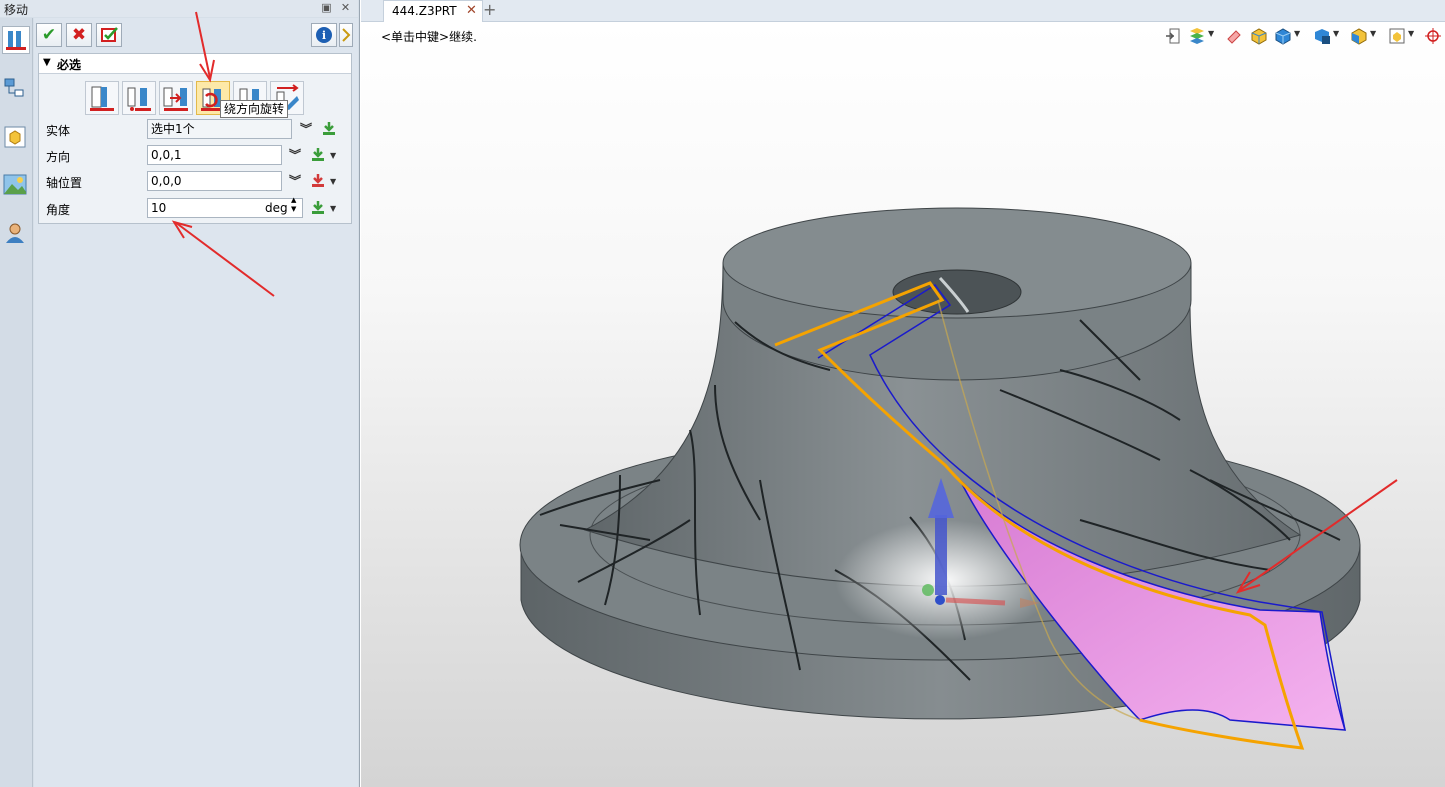  I want to click on add-tab-icon: +, so click(489, 9).